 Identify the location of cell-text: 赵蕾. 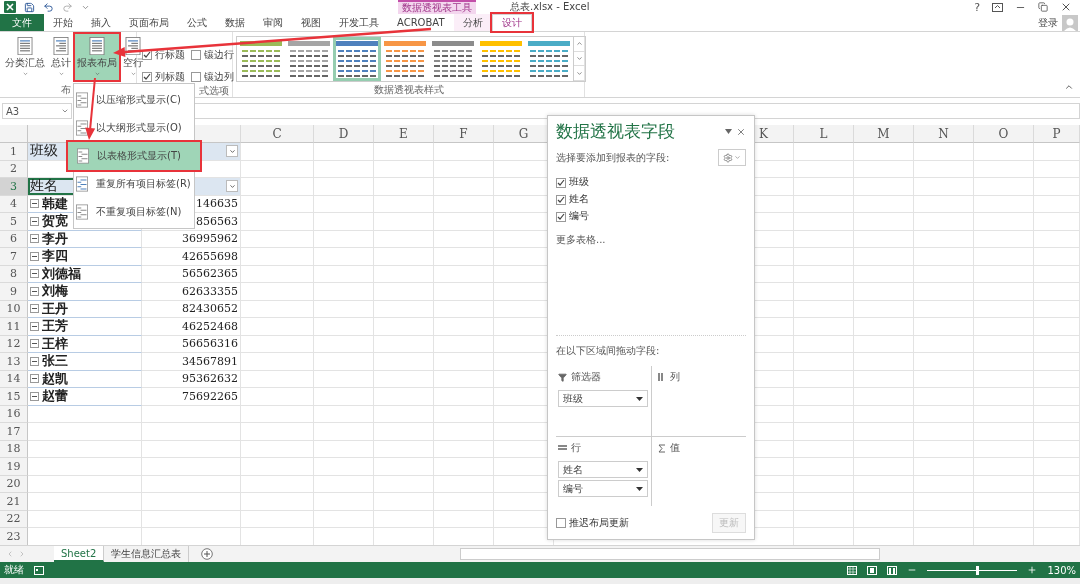
(55, 396).